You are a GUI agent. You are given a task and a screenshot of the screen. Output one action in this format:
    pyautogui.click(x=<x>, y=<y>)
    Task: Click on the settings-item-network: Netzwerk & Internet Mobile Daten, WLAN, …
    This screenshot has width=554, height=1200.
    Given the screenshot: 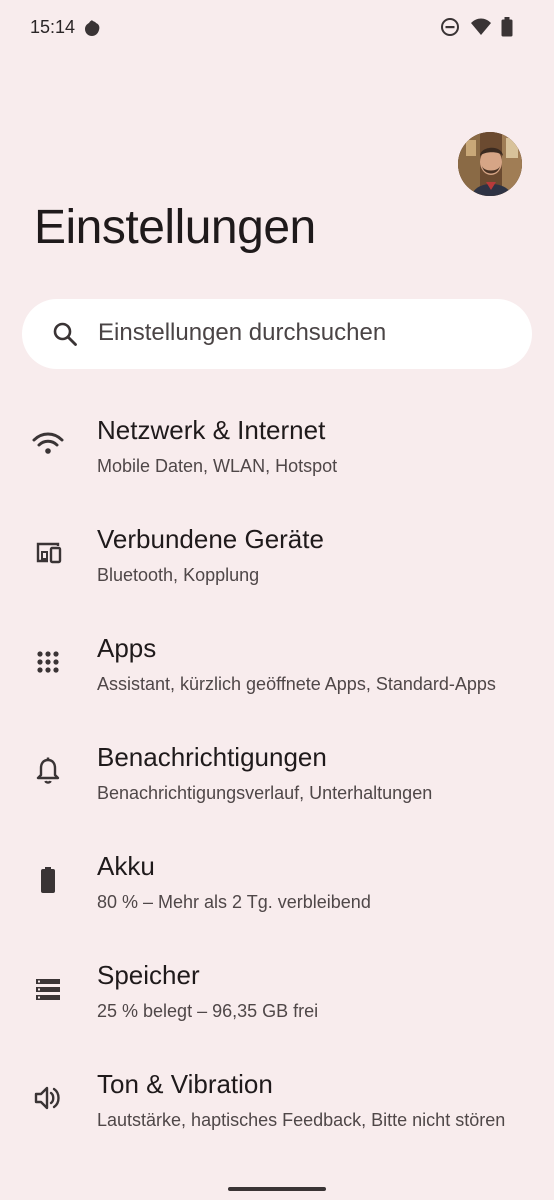 What is the action you would take?
    pyautogui.click(x=277, y=450)
    